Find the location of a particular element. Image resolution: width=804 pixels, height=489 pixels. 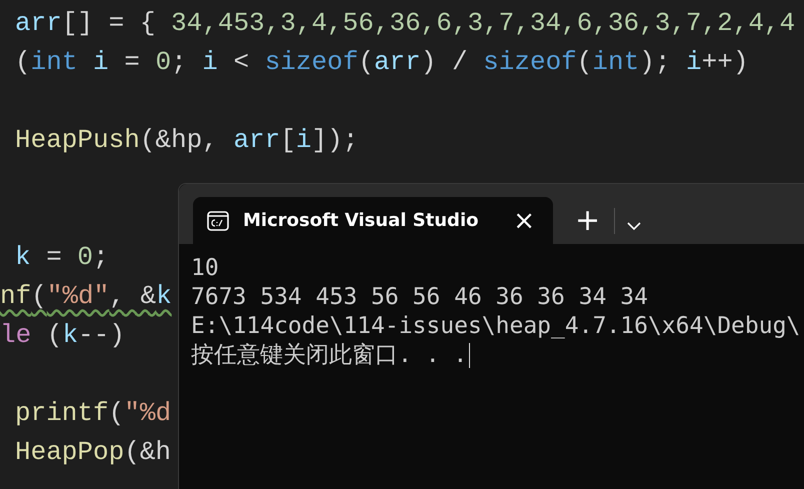

console-output: E:\114code\114-issues\heap_4.7.16\x64\Debug\ is located at coordinates (495, 326).